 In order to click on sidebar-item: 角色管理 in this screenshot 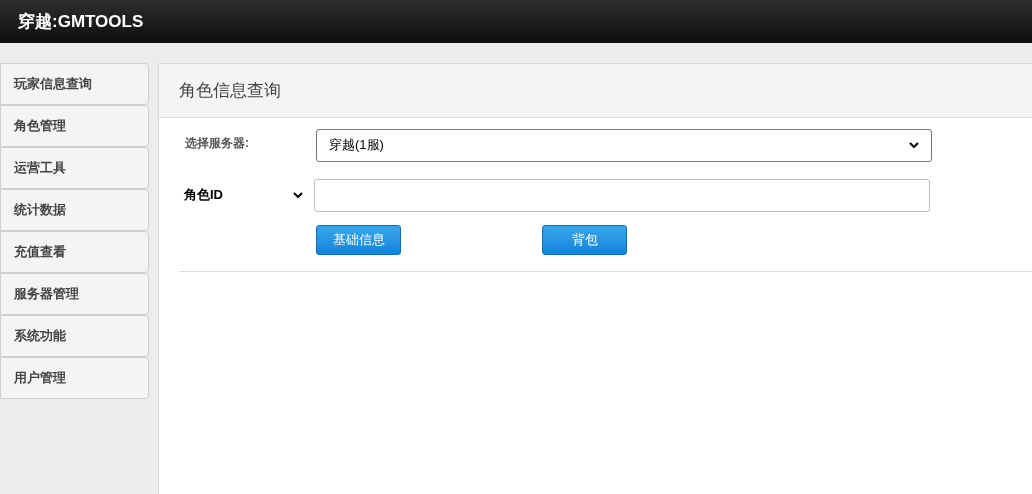, I will do `click(74, 126)`.